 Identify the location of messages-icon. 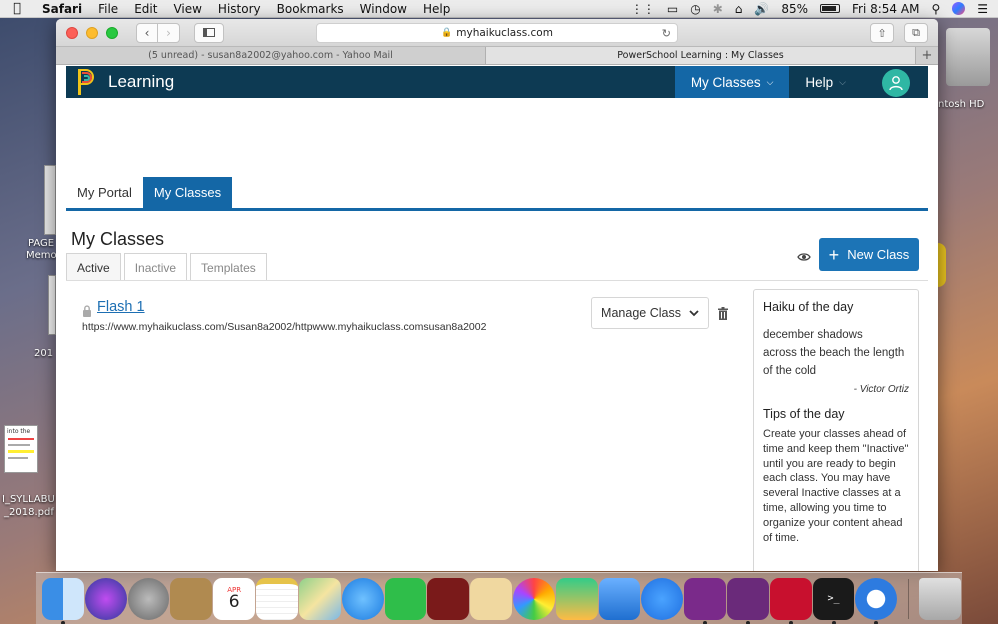
(362, 598).